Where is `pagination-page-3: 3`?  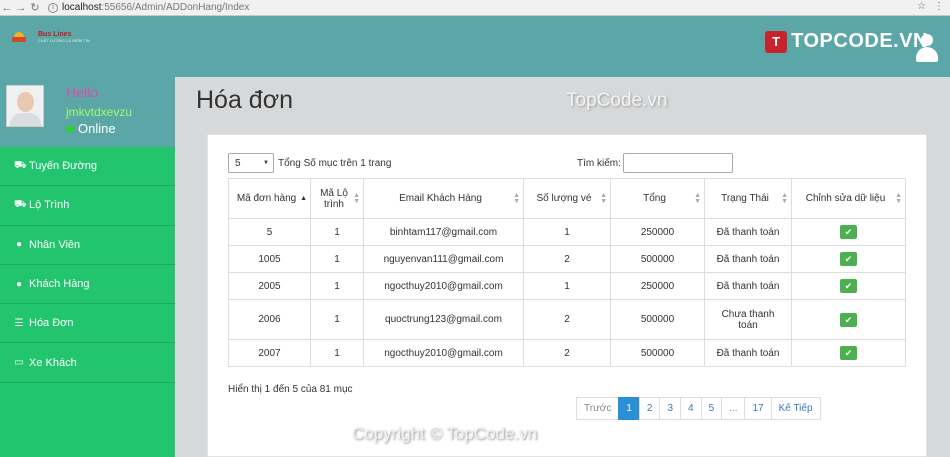
pagination-page-3: 3 is located at coordinates (670, 408).